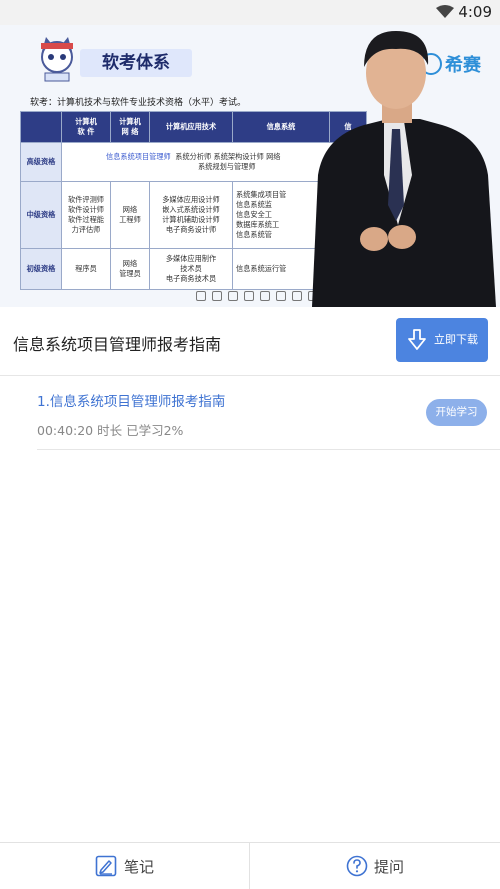 Image resolution: width=500 pixels, height=889 pixels. I want to click on tab-question: 提问, so click(374, 866).